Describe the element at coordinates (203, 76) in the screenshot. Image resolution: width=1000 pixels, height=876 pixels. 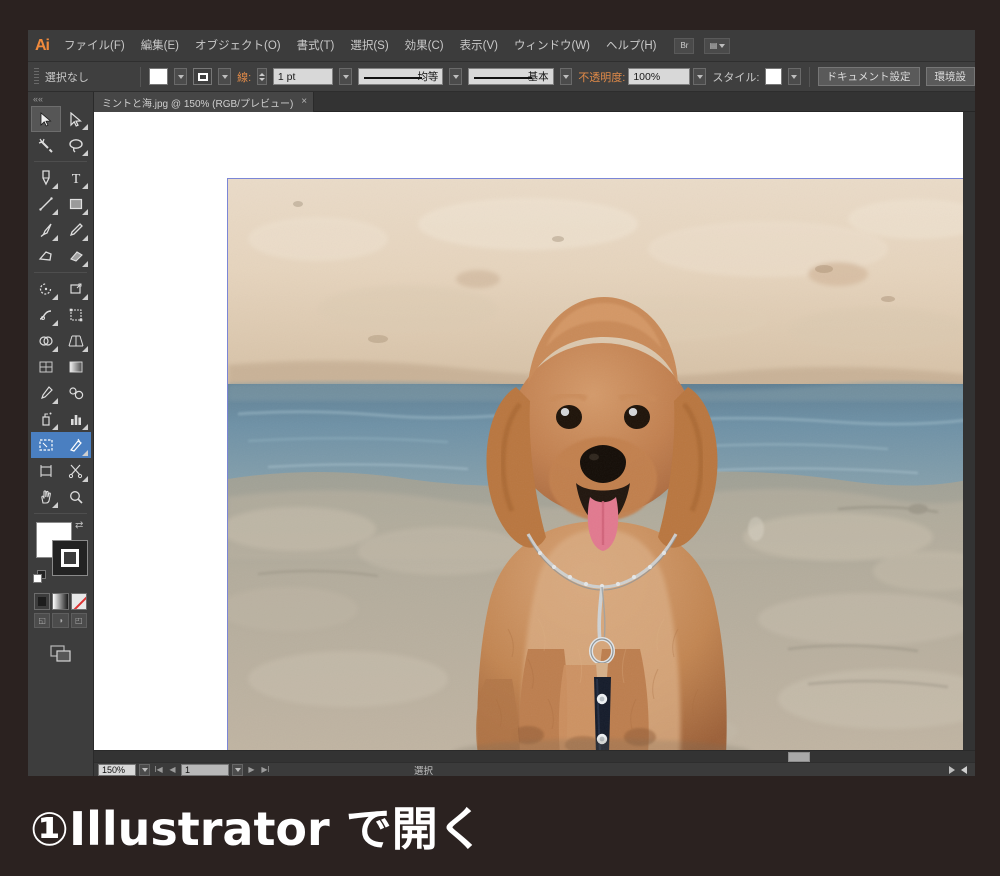
I see `stroke-color-swatch` at that location.